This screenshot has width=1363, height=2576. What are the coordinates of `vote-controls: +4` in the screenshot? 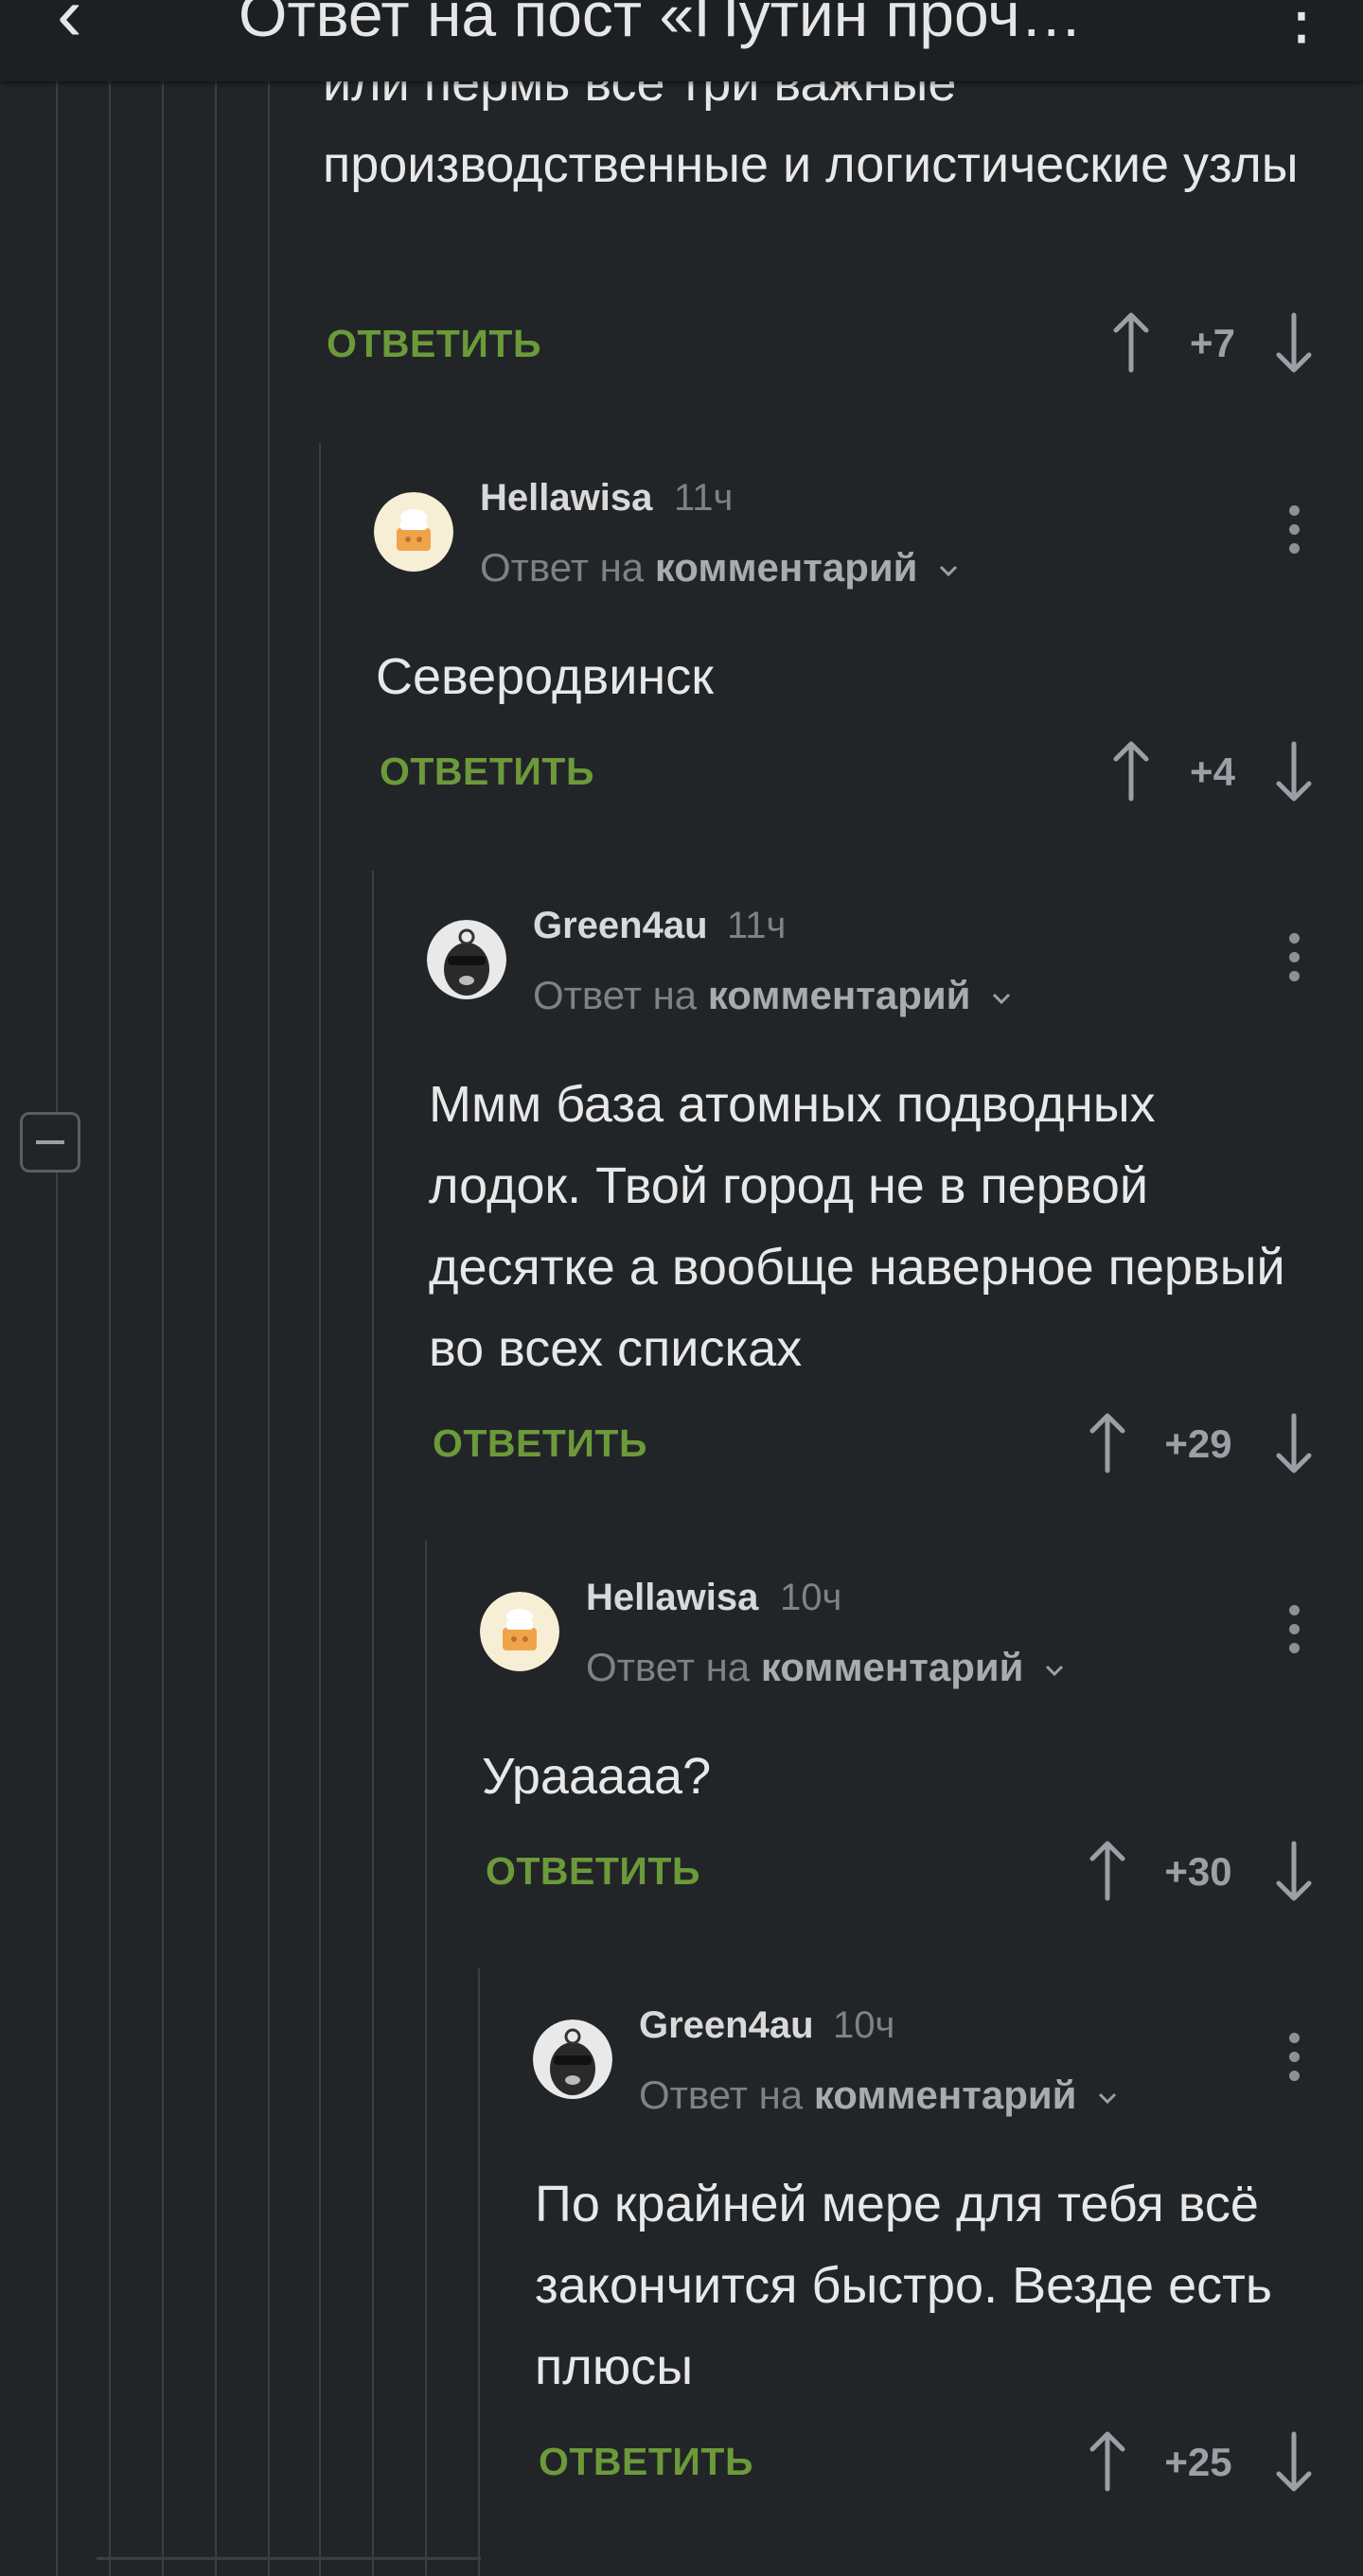 It's located at (1235, 771).